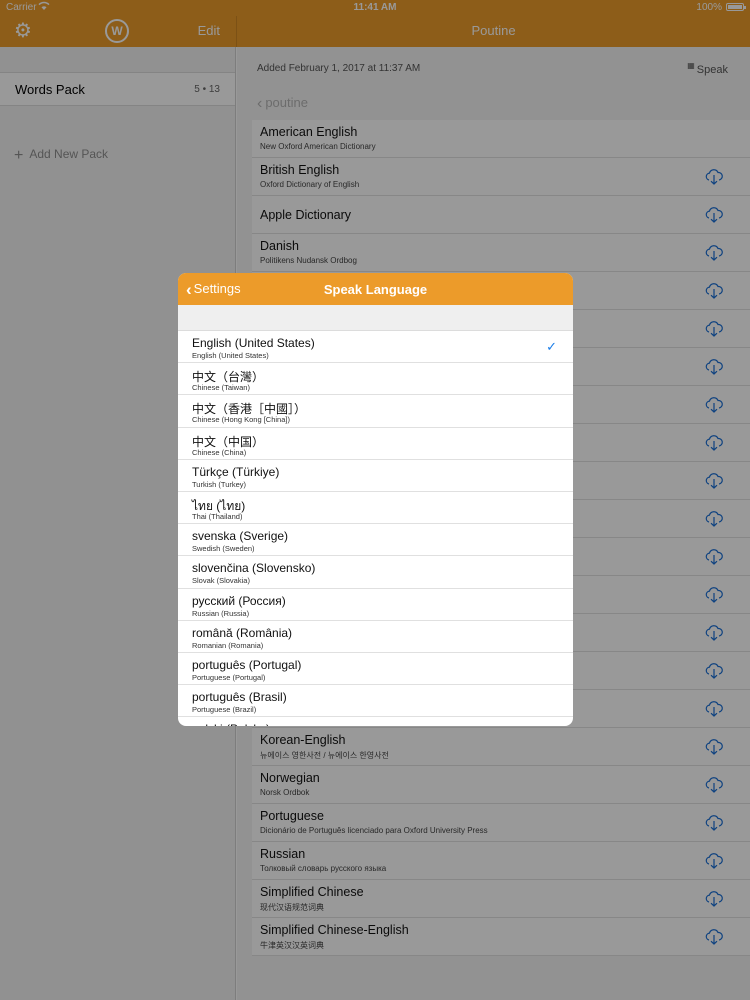  What do you see at coordinates (247, 664) in the screenshot?
I see `language-native-name: português (Portugal)` at bounding box center [247, 664].